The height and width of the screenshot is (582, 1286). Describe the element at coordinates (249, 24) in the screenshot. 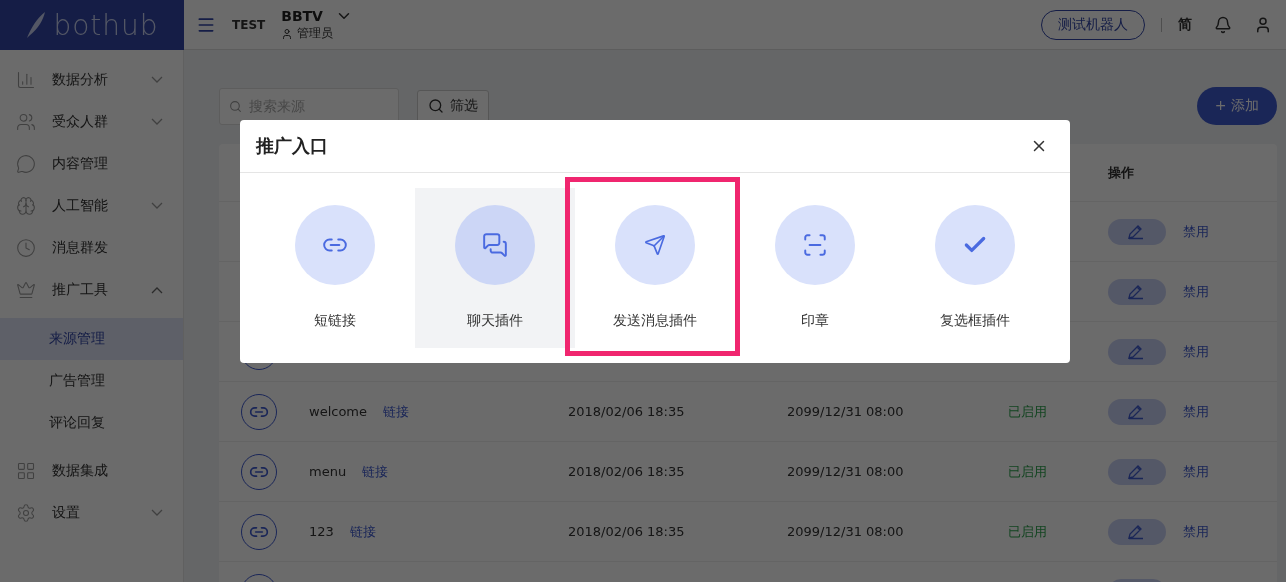

I see `workspace-title: TEST` at that location.